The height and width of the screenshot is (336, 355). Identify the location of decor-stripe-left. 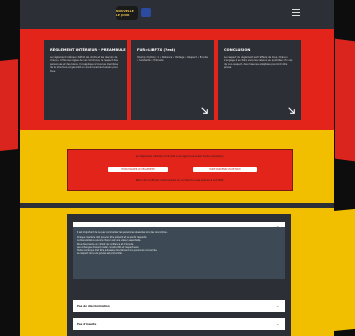
(9, 105).